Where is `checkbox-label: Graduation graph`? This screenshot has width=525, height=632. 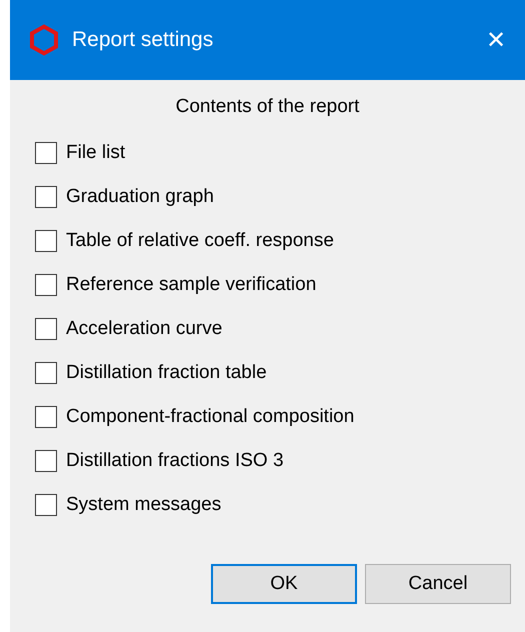 checkbox-label: Graduation graph is located at coordinates (140, 197).